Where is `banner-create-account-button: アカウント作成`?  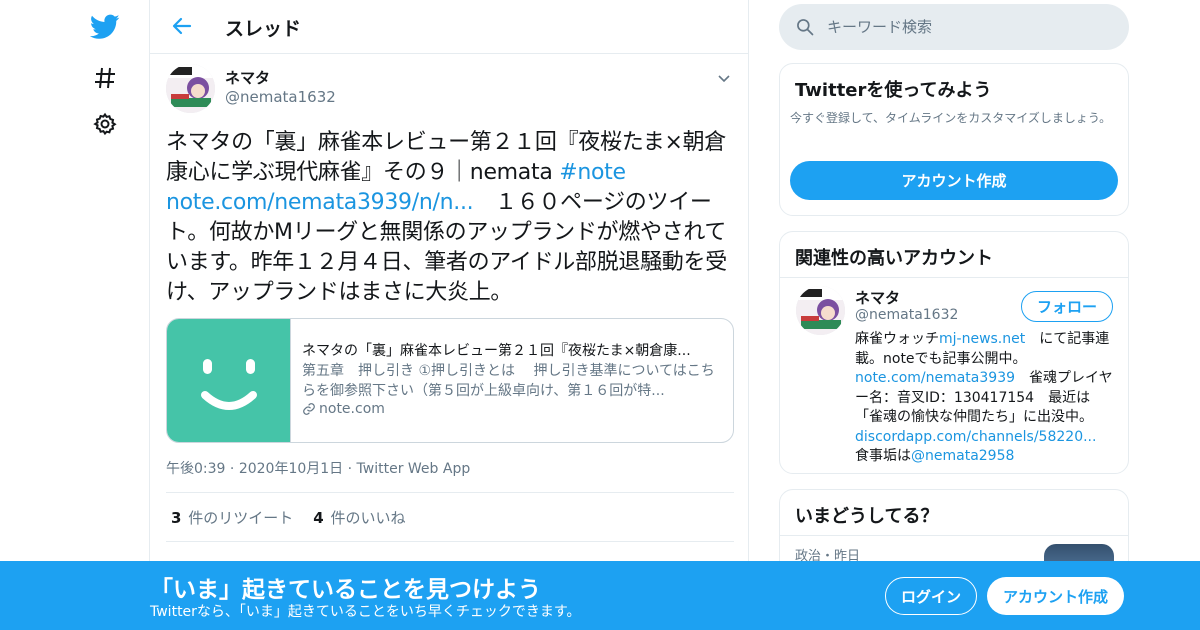
banner-create-account-button: アカウント作成 is located at coordinates (1055, 596).